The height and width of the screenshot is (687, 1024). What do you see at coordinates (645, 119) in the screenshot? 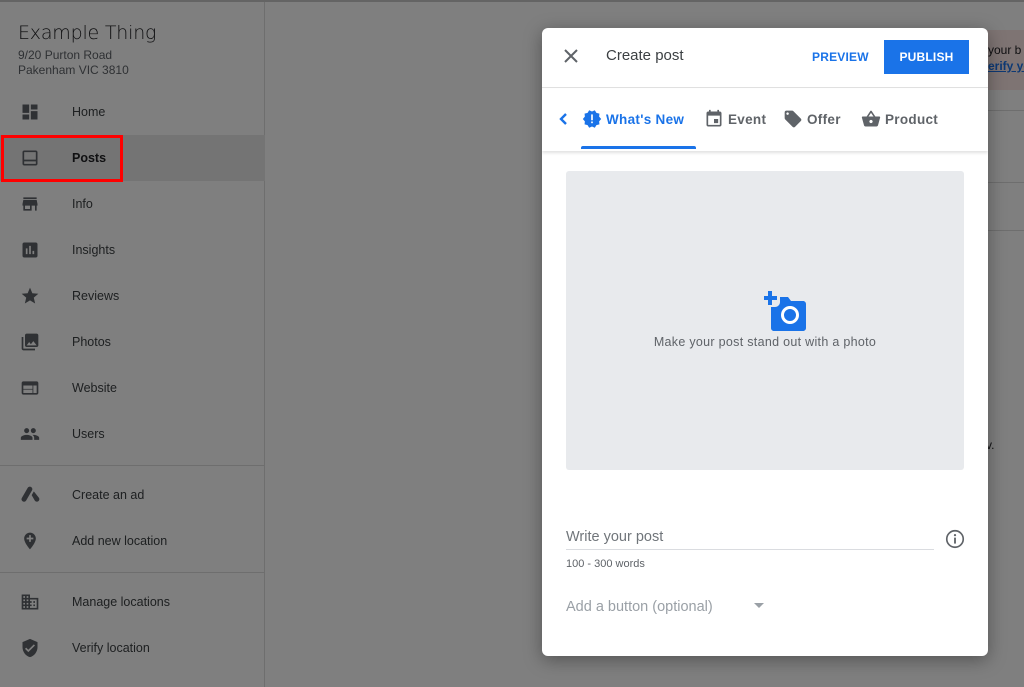
I see `tab-label: What's New` at bounding box center [645, 119].